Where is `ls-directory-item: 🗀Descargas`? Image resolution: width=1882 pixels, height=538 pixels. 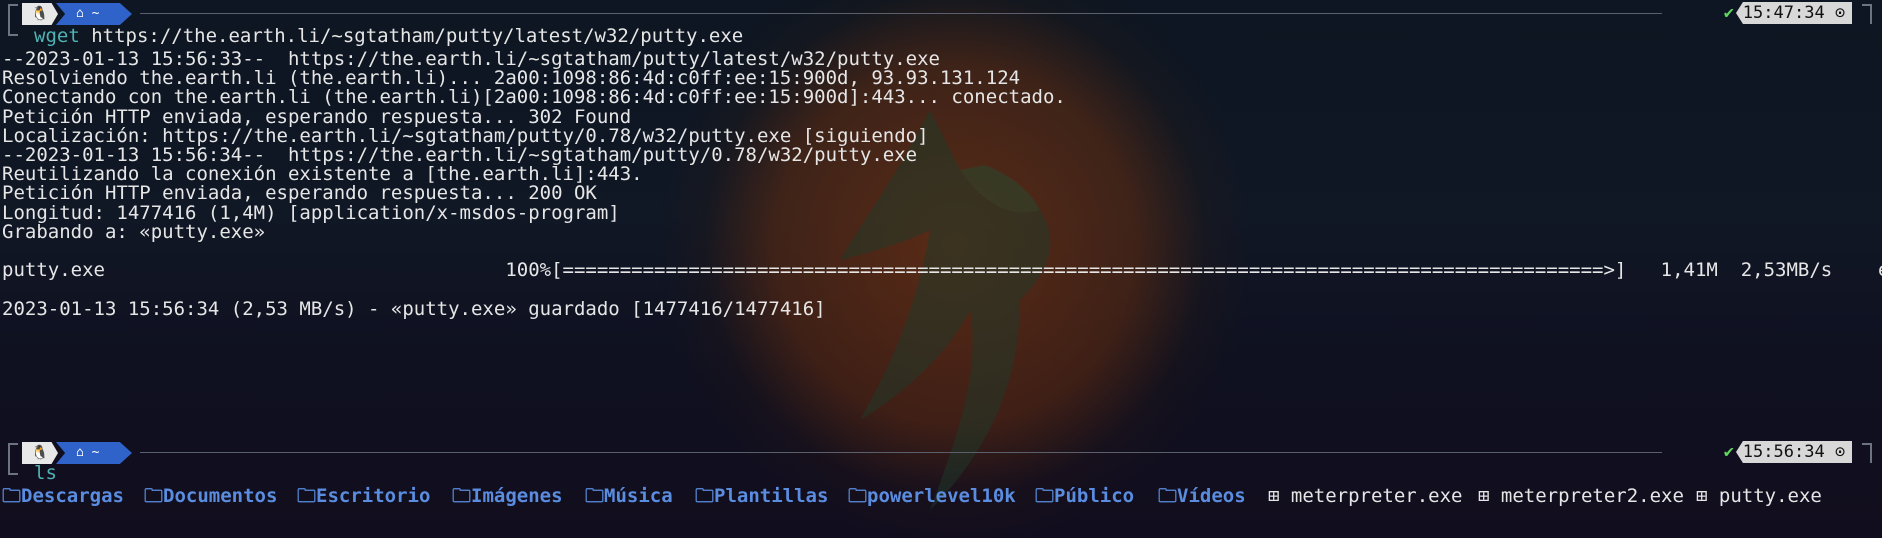 ls-directory-item: 🗀Descargas is located at coordinates (63, 496).